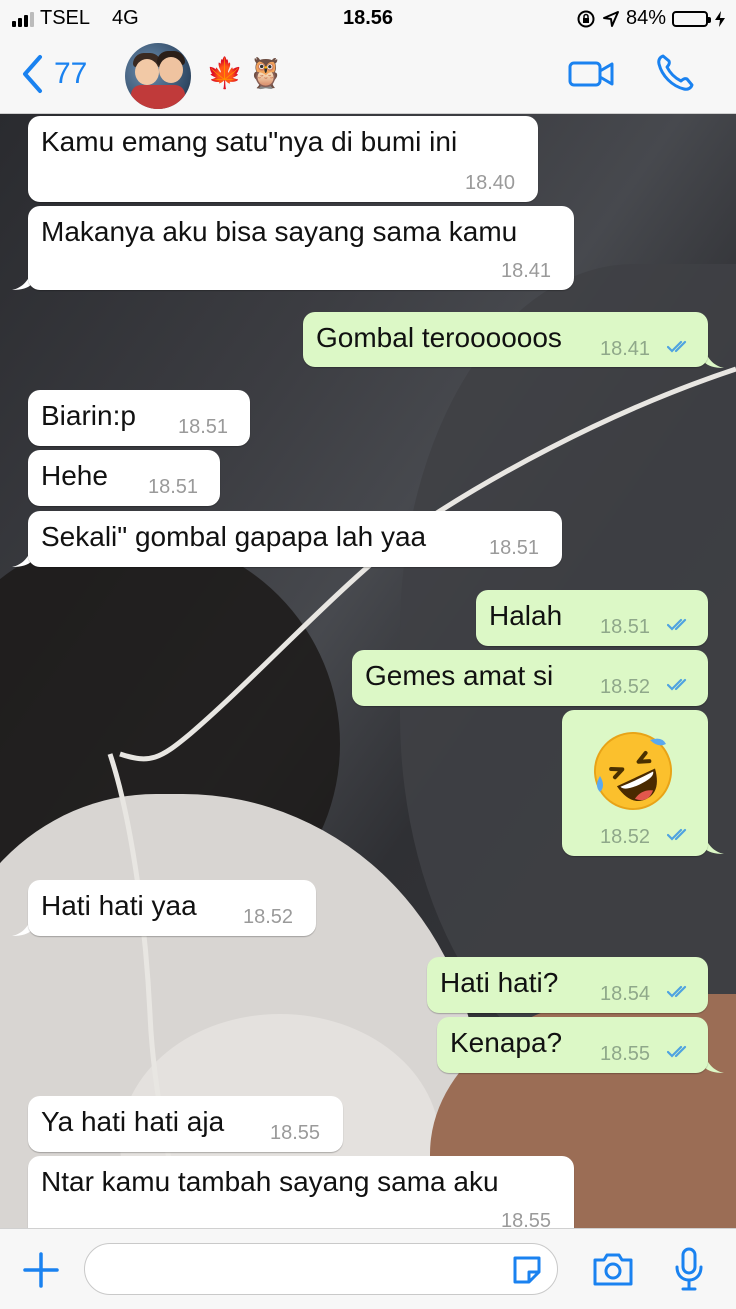 The height and width of the screenshot is (1309, 736). I want to click on message-text: Halah, so click(526, 615).